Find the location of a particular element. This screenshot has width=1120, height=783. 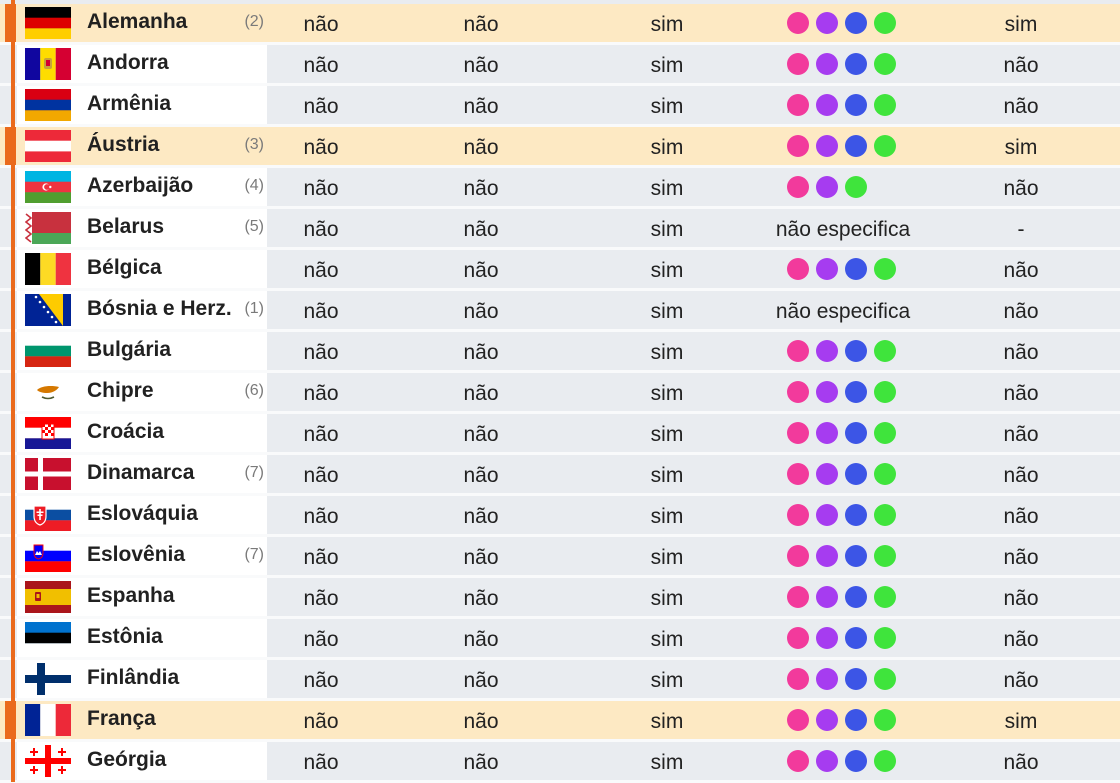

country-name: Eslováquia is located at coordinates (142, 514).